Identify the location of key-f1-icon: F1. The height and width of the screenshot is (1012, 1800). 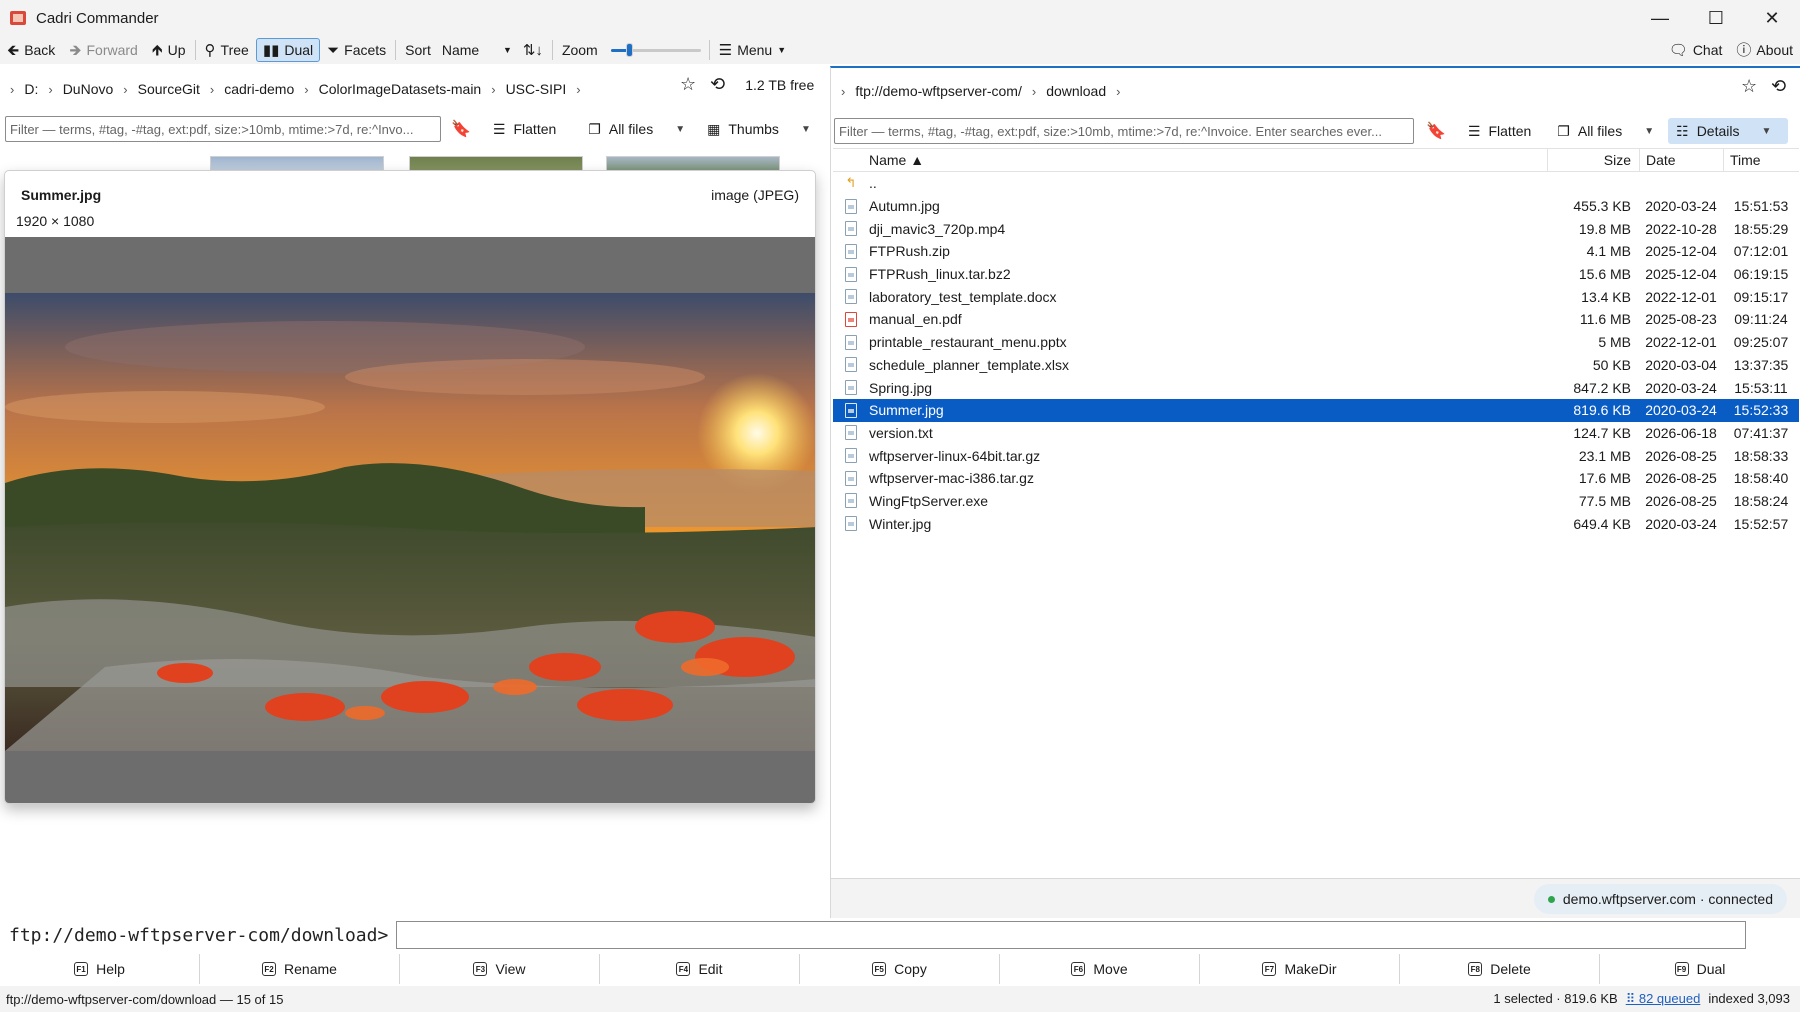
(81, 969).